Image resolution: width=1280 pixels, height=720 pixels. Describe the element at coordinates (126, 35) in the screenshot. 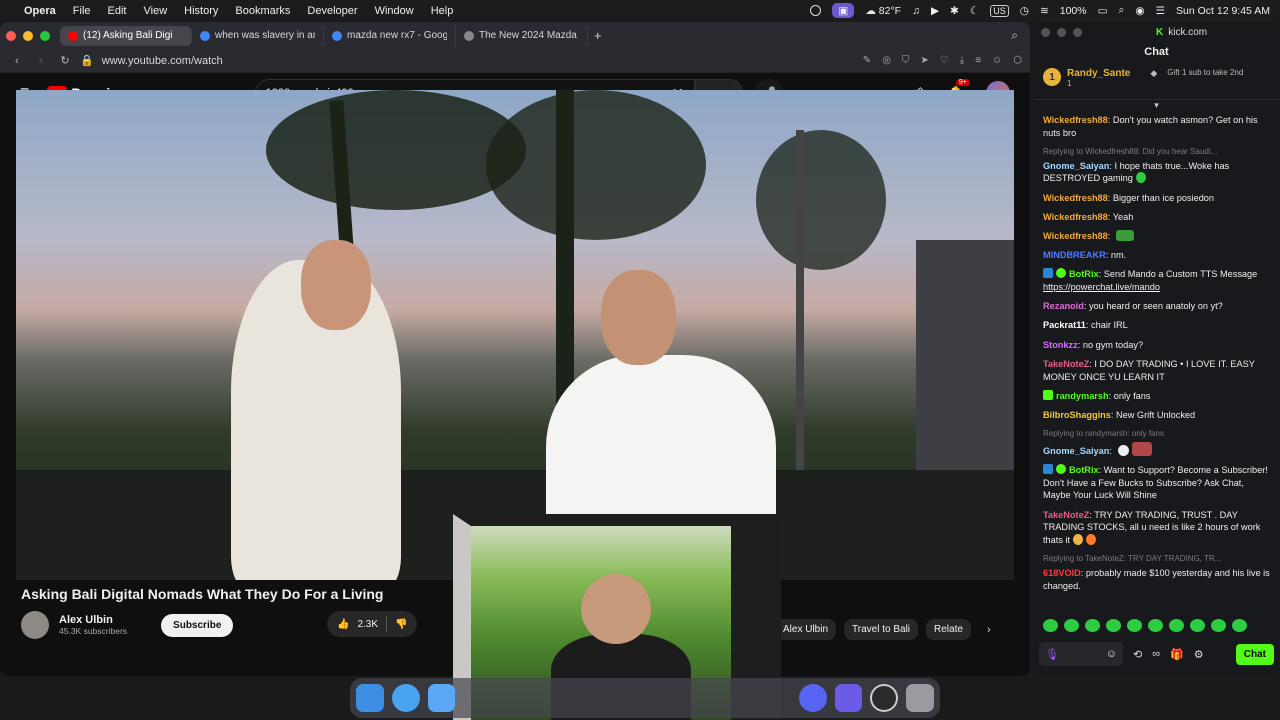

I see `tab-youtube: (12) Asking Bali Digi` at that location.